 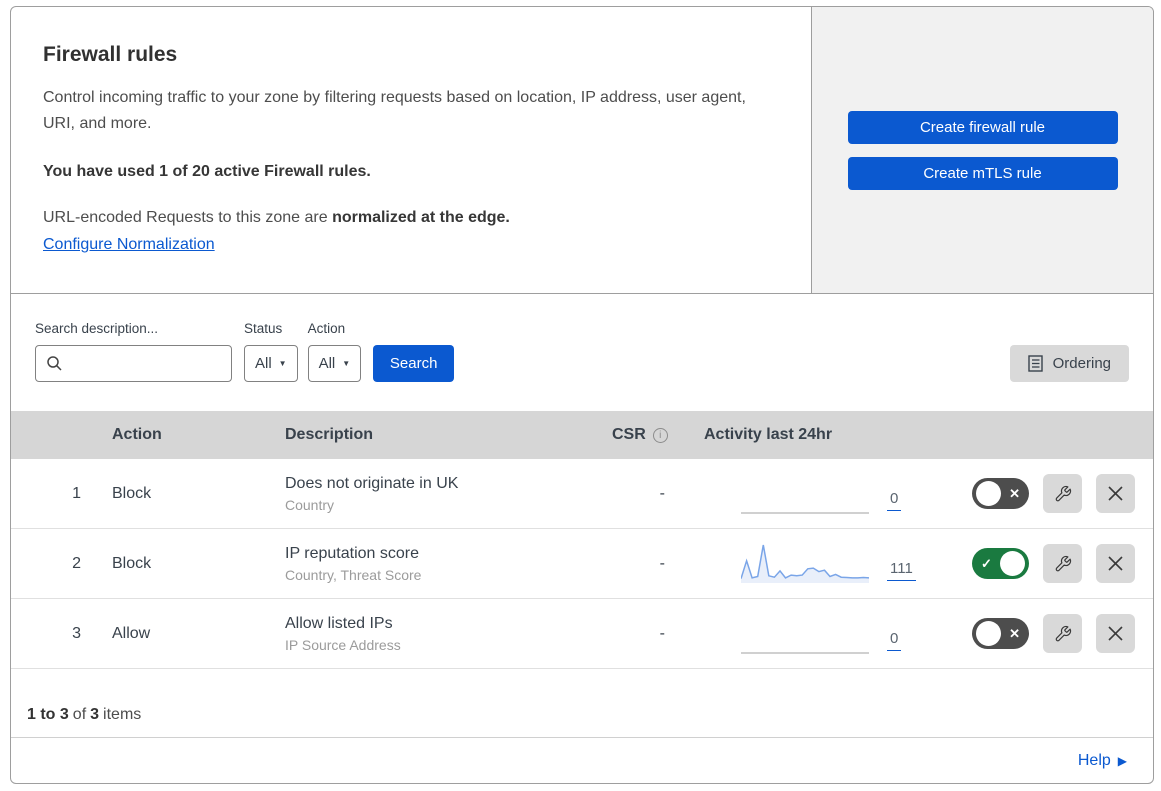 What do you see at coordinates (76, 633) in the screenshot?
I see `rule-priority: 3` at bounding box center [76, 633].